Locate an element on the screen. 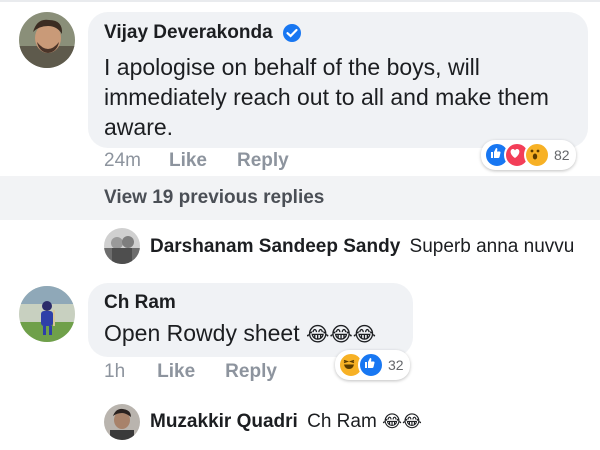  reply-line: Muzakkir Quadri Ch Ram 😂😂 is located at coordinates (286, 422).